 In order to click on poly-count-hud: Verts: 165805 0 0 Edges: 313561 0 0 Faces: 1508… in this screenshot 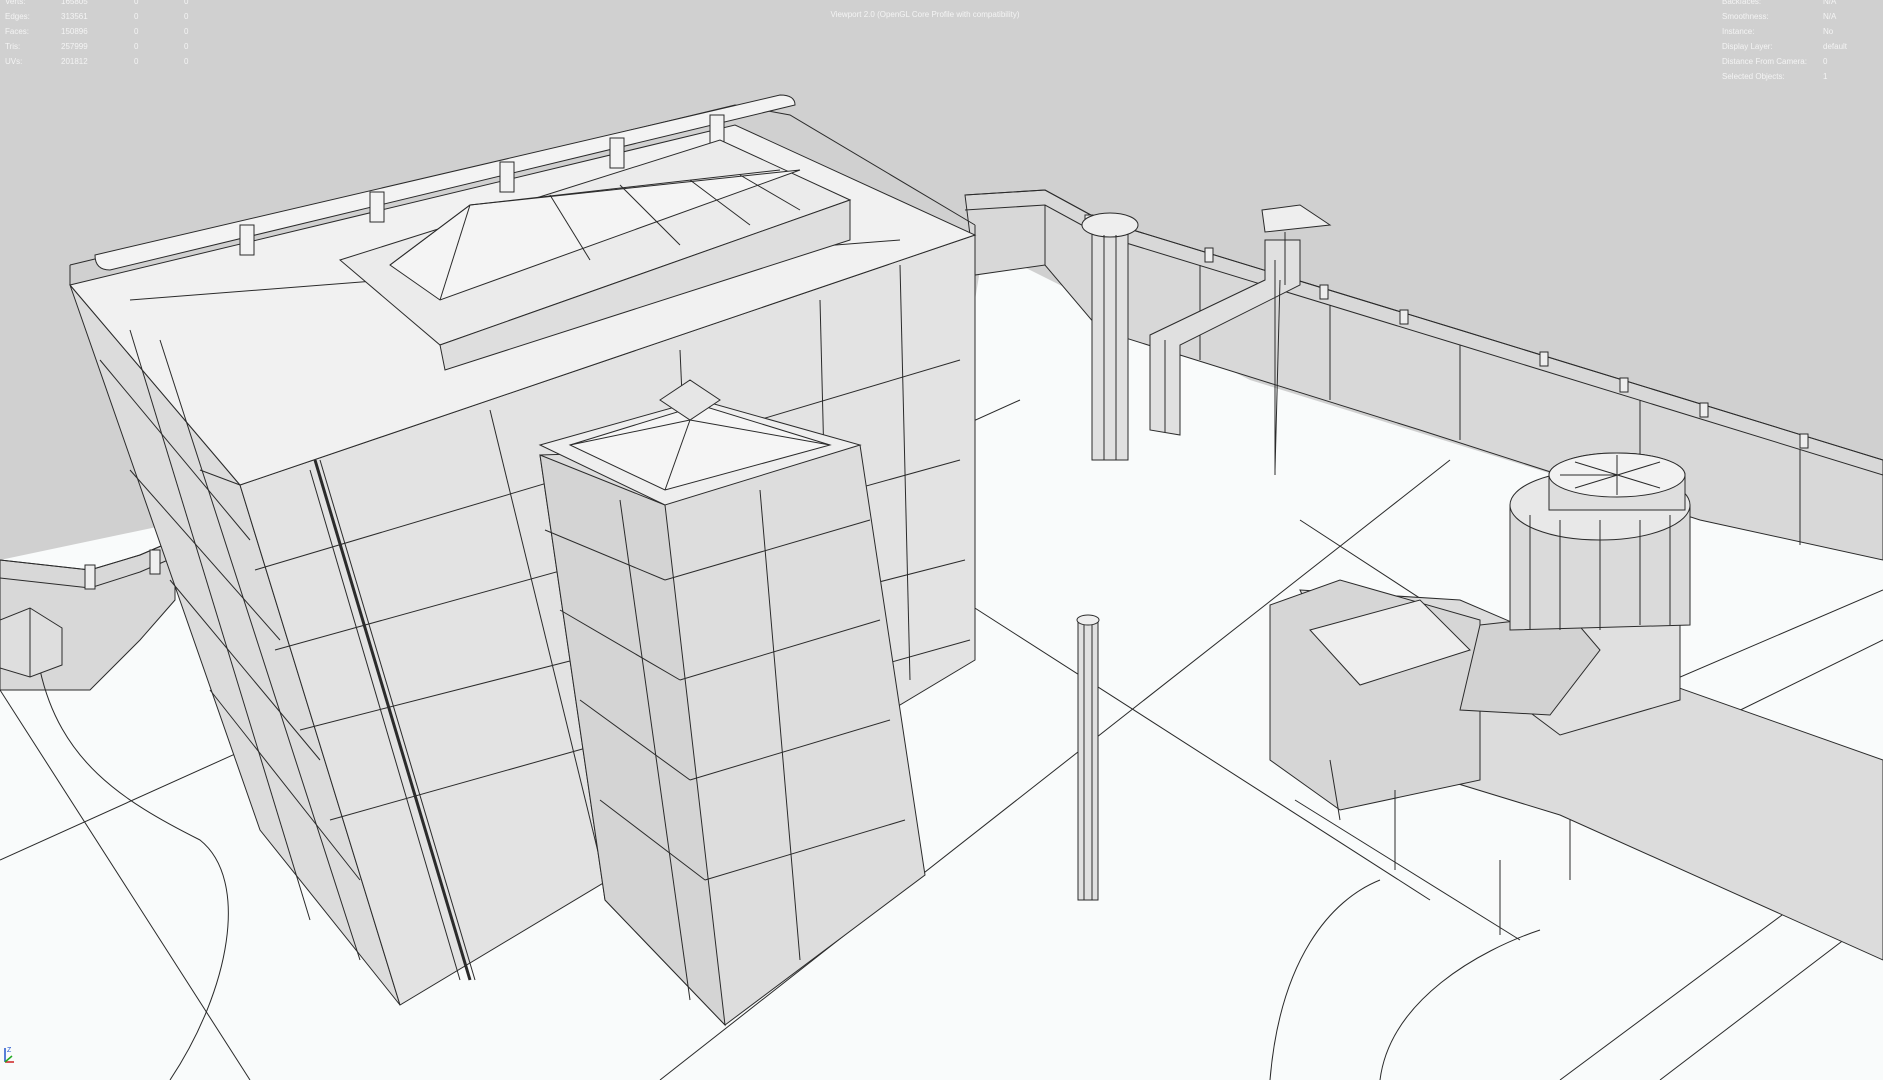, I will do `click(104, 34)`.